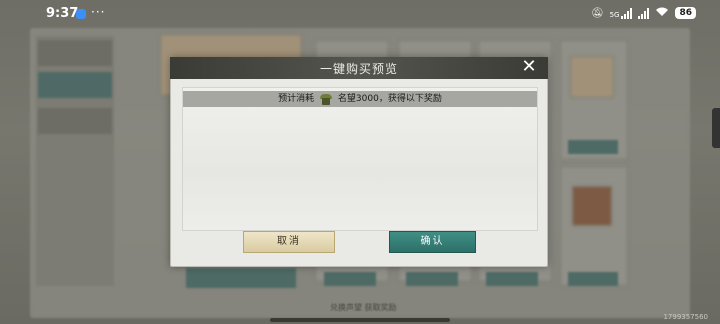 The image size is (720, 324). I want to click on app-notification-icon, so click(81, 14).